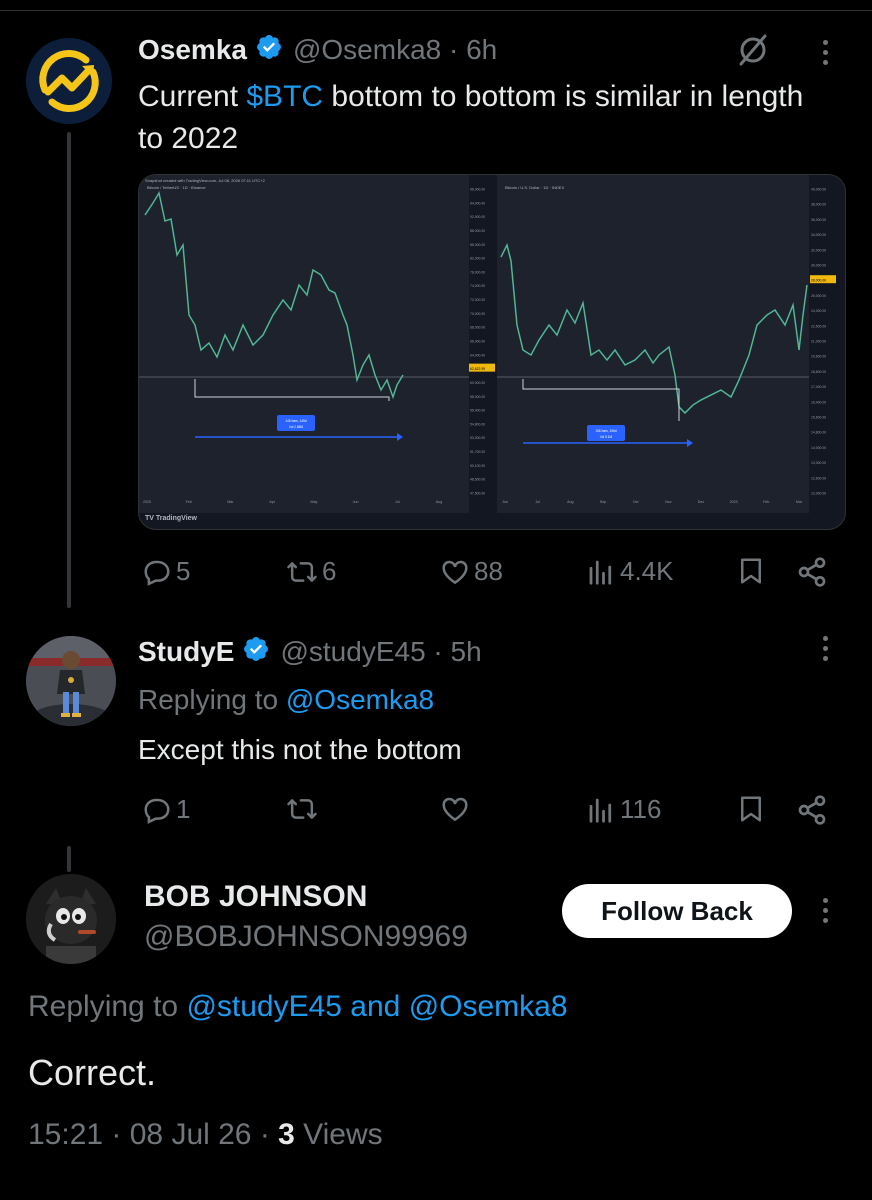 The image size is (872, 1200). What do you see at coordinates (192, 50) in the screenshot?
I see `author-name: Osemka` at bounding box center [192, 50].